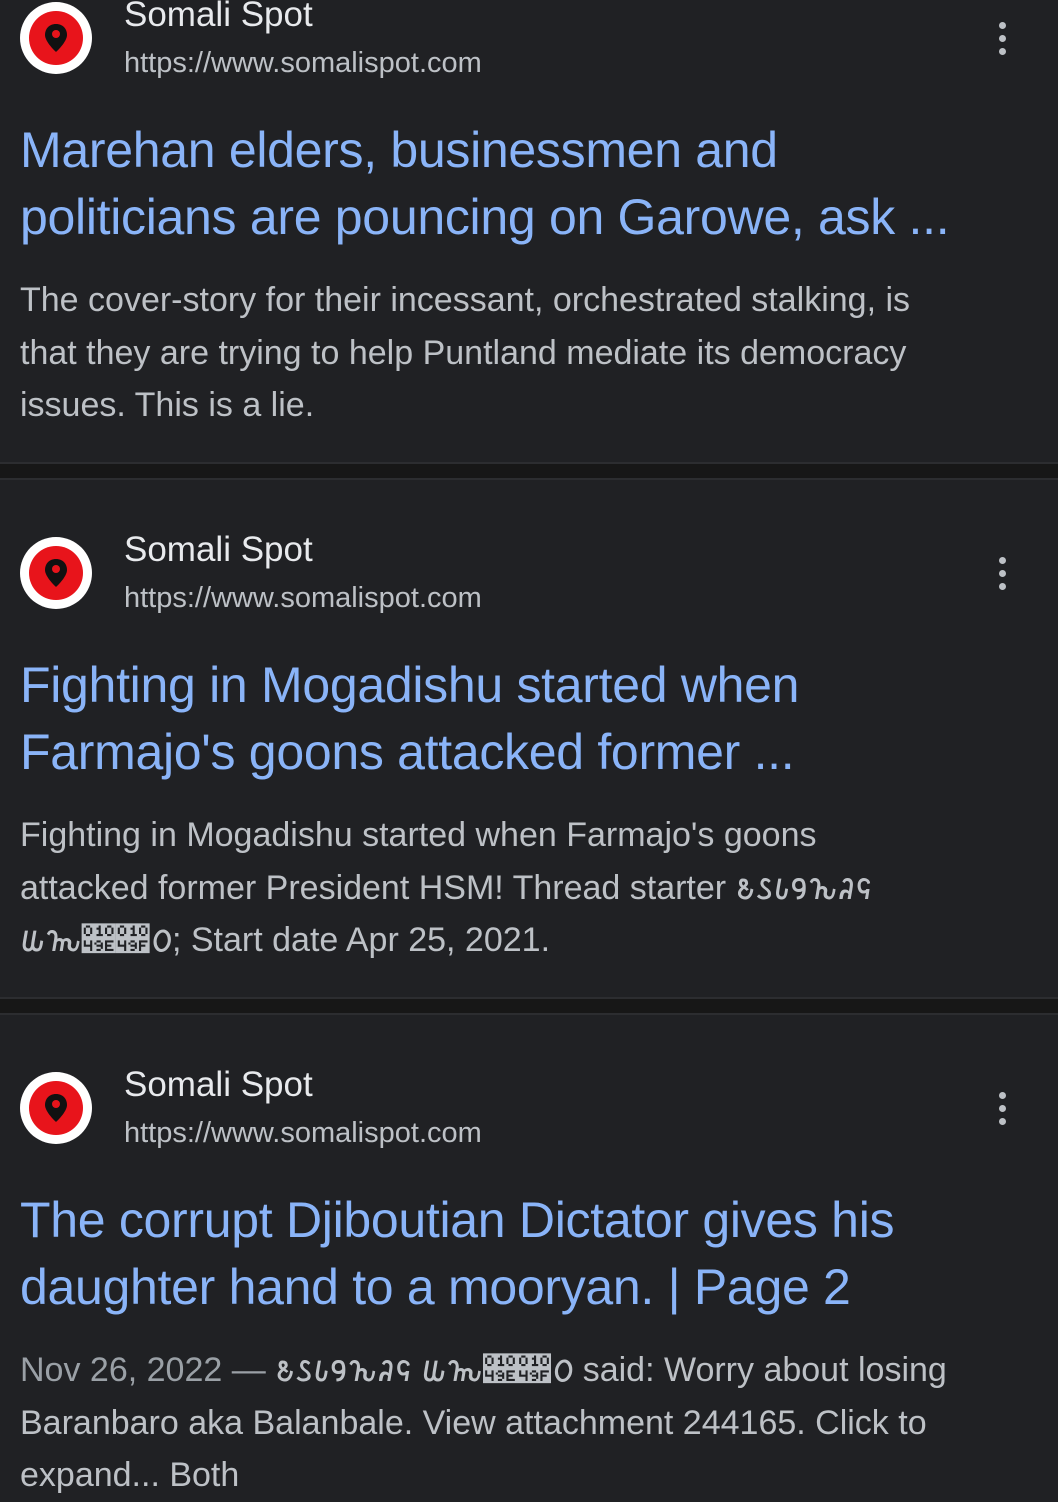 This screenshot has height=1502, width=1058. I want to click on snippet-line: expand... Both, so click(130, 1475).